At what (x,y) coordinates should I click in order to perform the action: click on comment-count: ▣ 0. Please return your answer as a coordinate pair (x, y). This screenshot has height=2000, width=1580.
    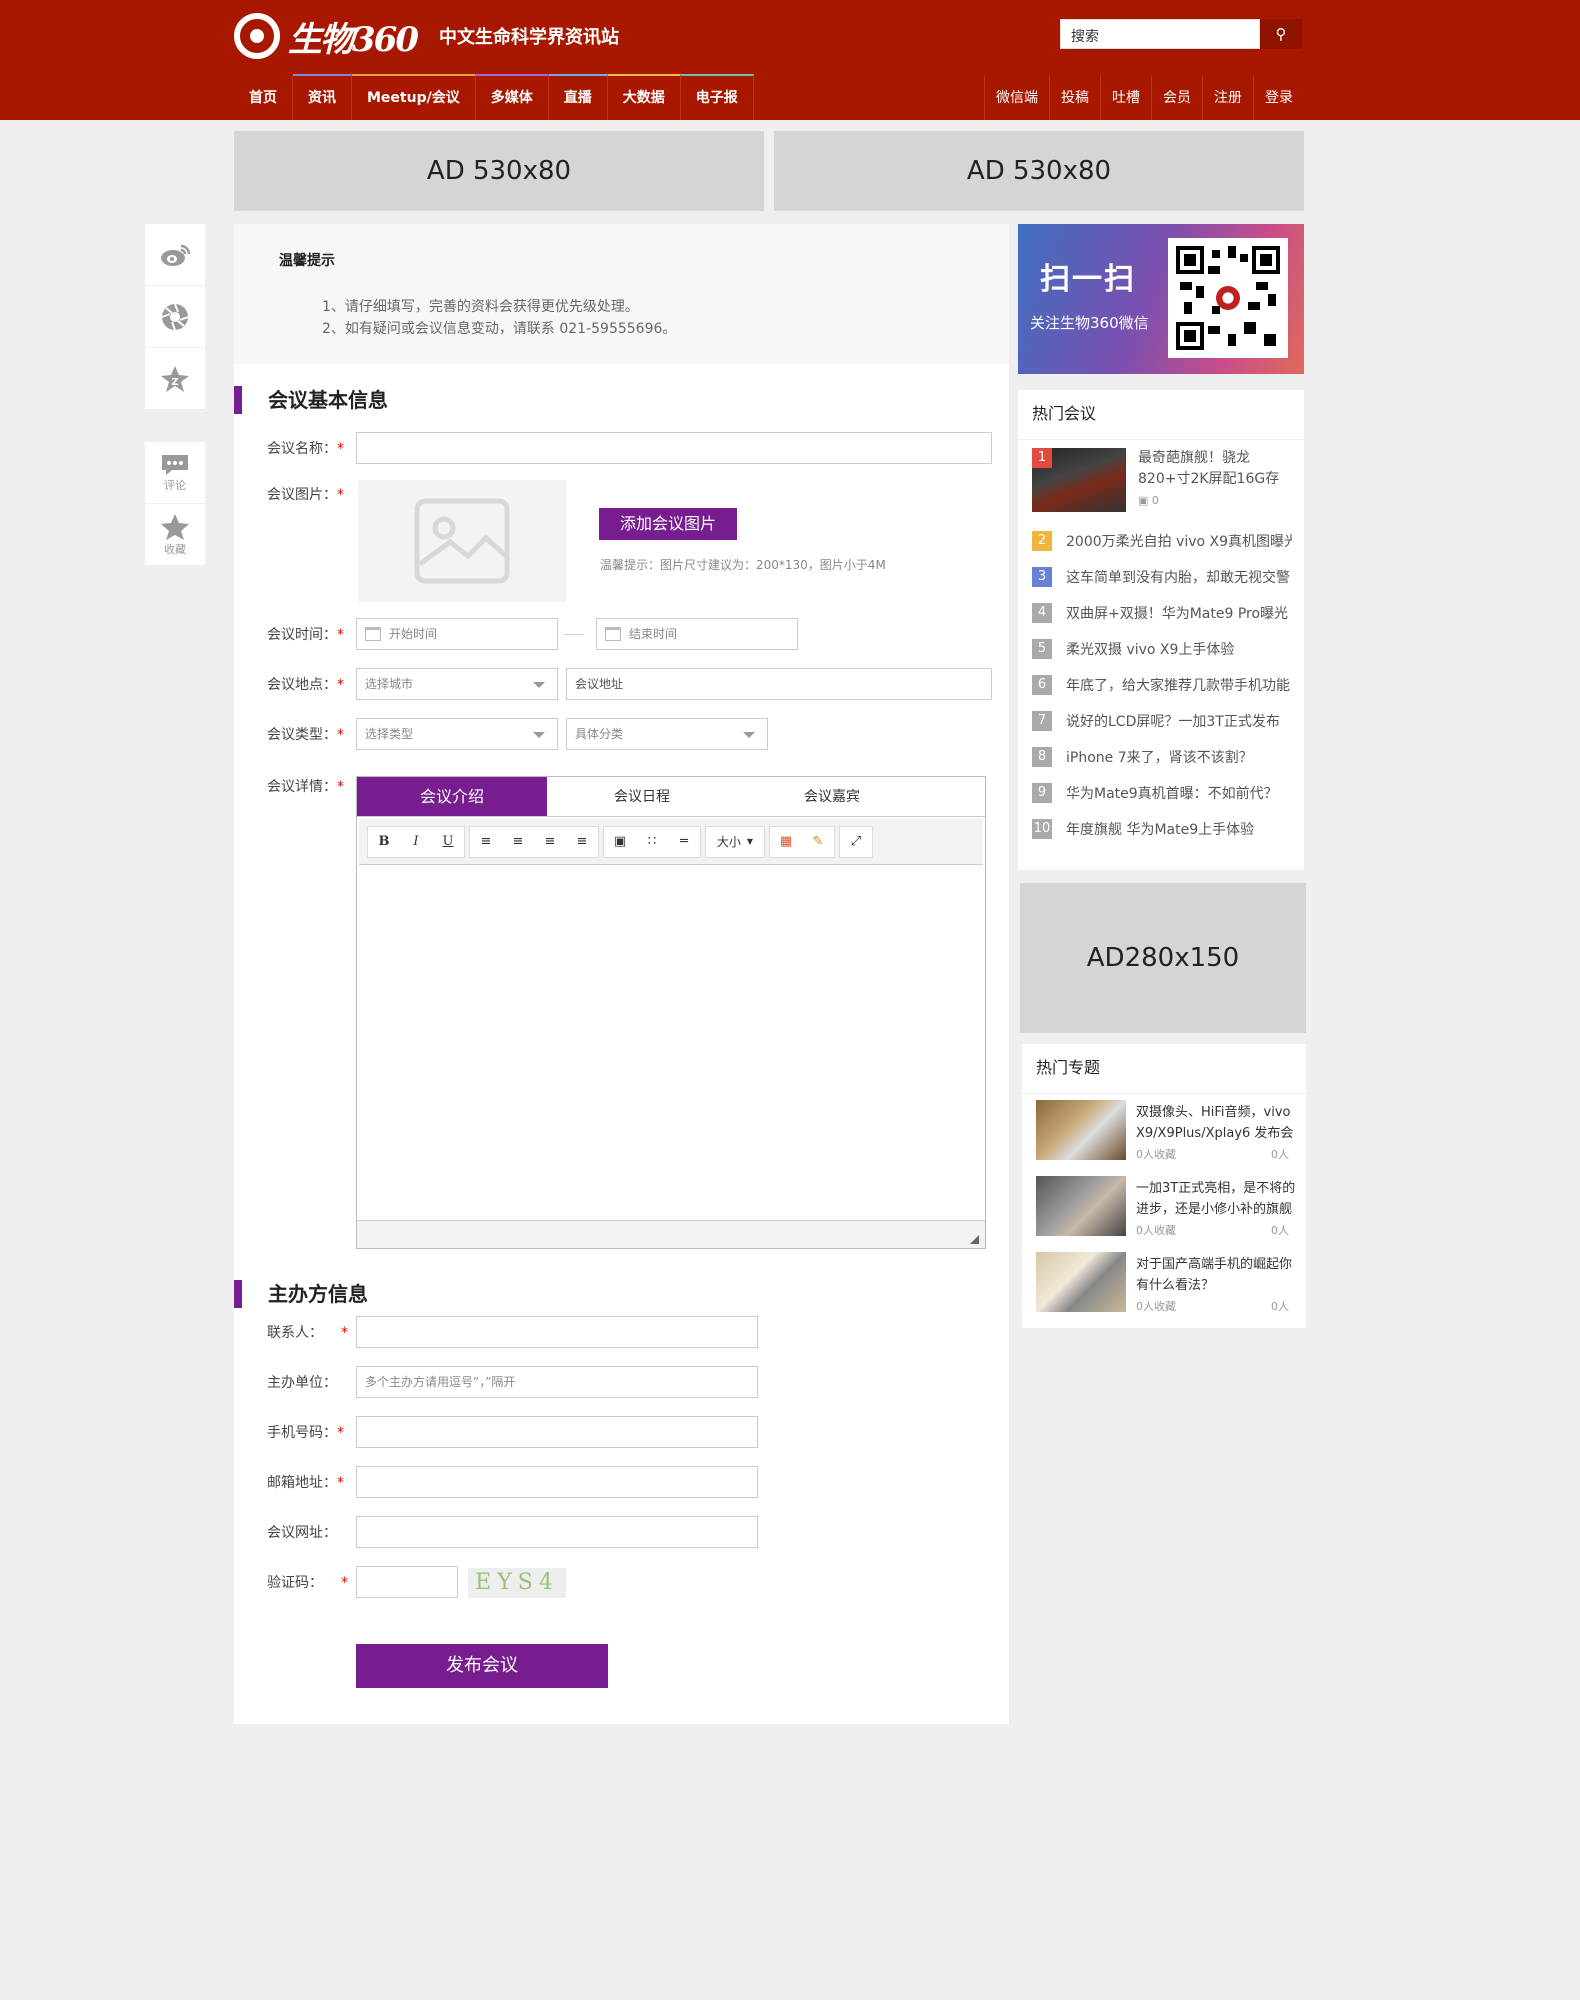
    Looking at the image, I should click on (1148, 500).